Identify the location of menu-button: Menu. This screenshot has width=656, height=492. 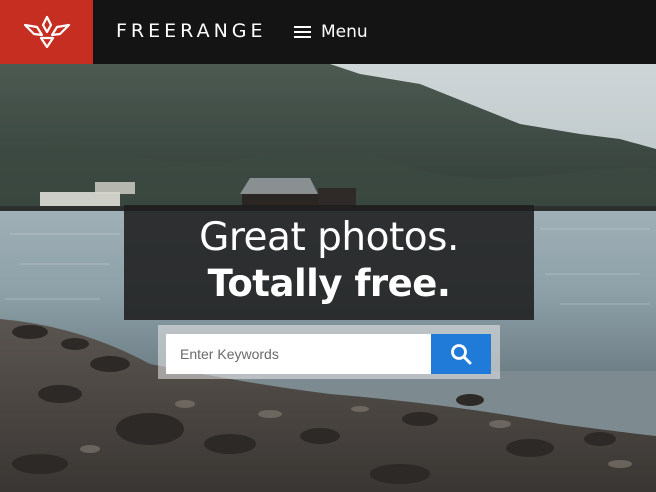
(331, 32).